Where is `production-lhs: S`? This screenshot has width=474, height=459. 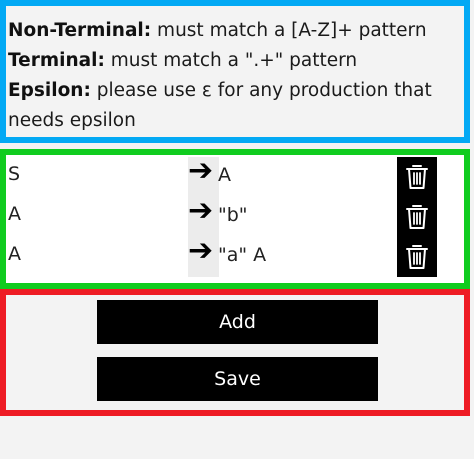
production-lhs: S is located at coordinates (14, 174).